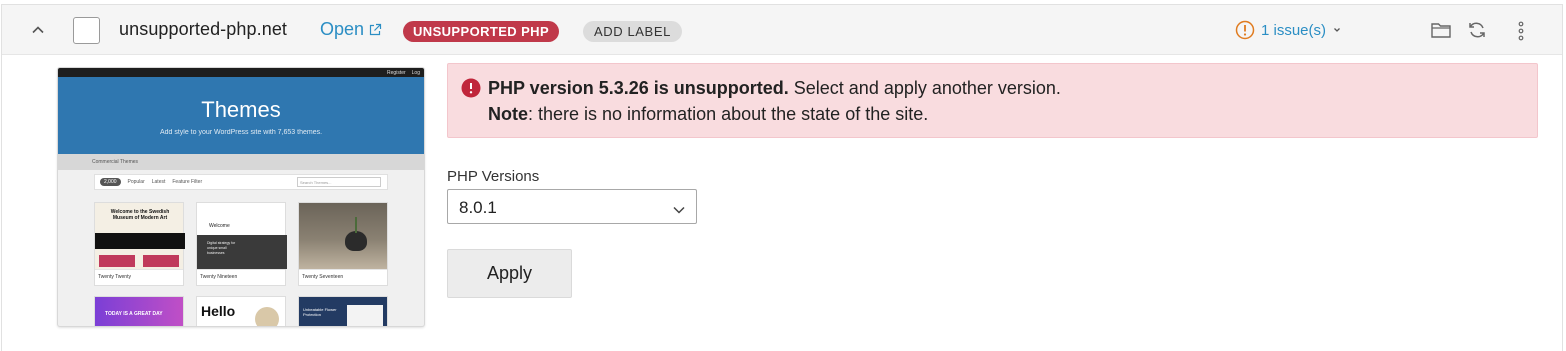 The height and width of the screenshot is (351, 1566). What do you see at coordinates (415, 72) in the screenshot?
I see `thumb-login-link: Log` at bounding box center [415, 72].